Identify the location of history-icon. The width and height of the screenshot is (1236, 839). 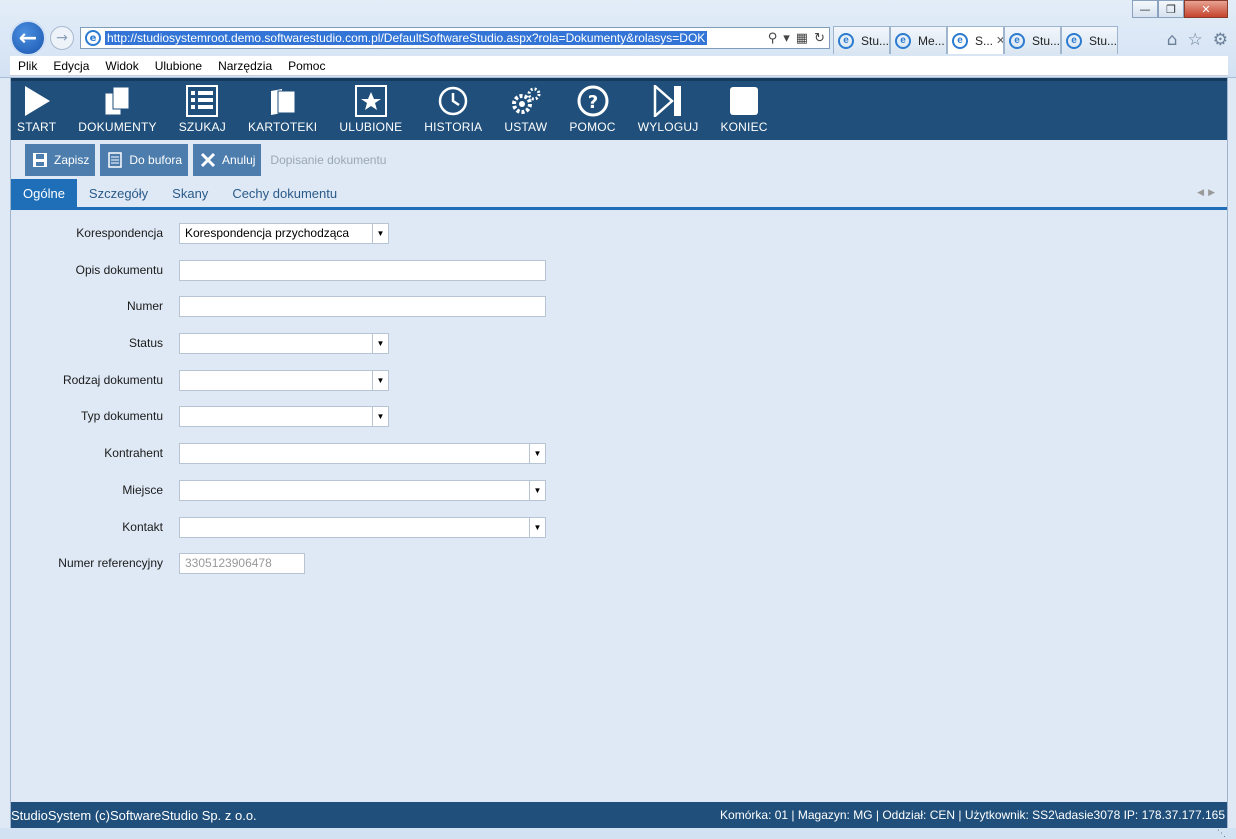
(453, 101).